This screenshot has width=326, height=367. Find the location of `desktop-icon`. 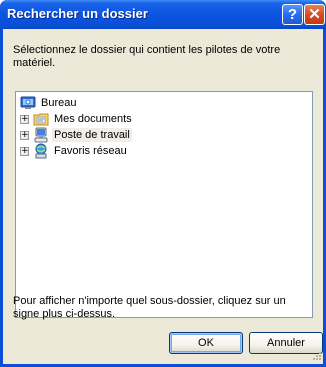

desktop-icon is located at coordinates (28, 103).